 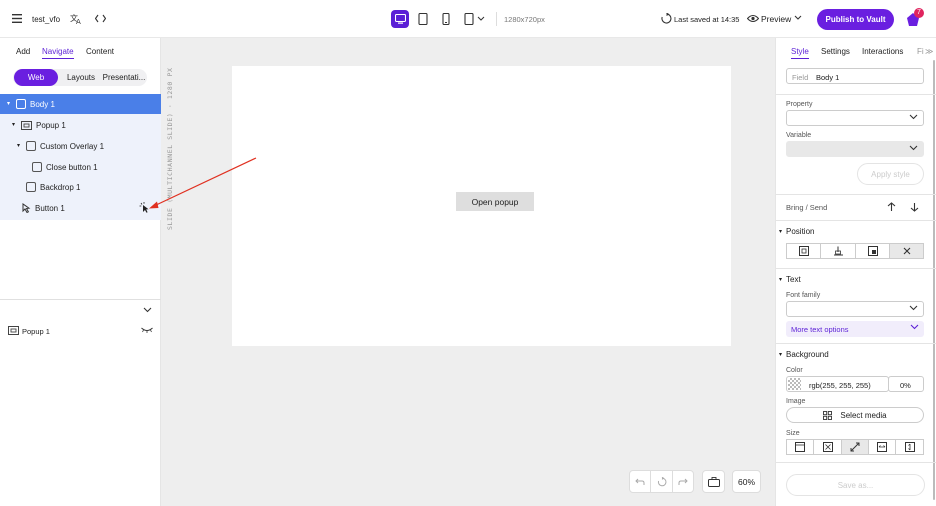 I want to click on history-controls, so click(x=661, y=481).